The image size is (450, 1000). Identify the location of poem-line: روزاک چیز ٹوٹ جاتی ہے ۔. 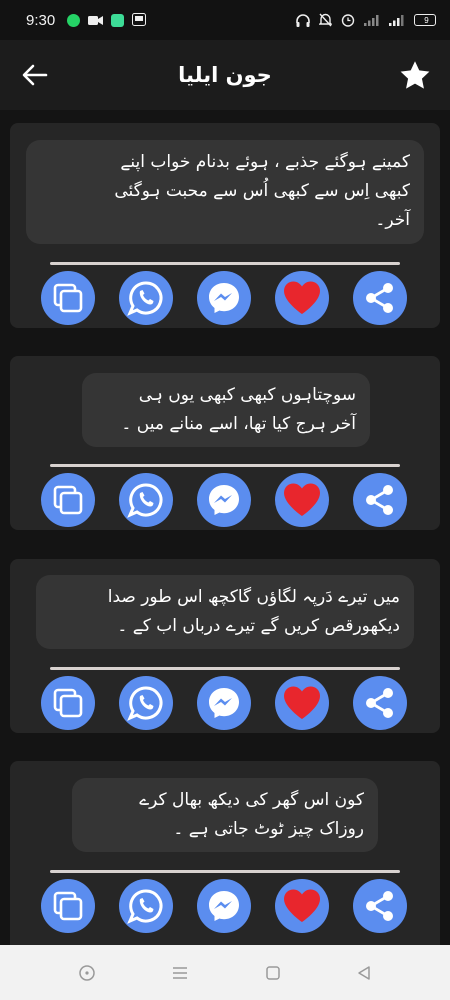
(268, 829).